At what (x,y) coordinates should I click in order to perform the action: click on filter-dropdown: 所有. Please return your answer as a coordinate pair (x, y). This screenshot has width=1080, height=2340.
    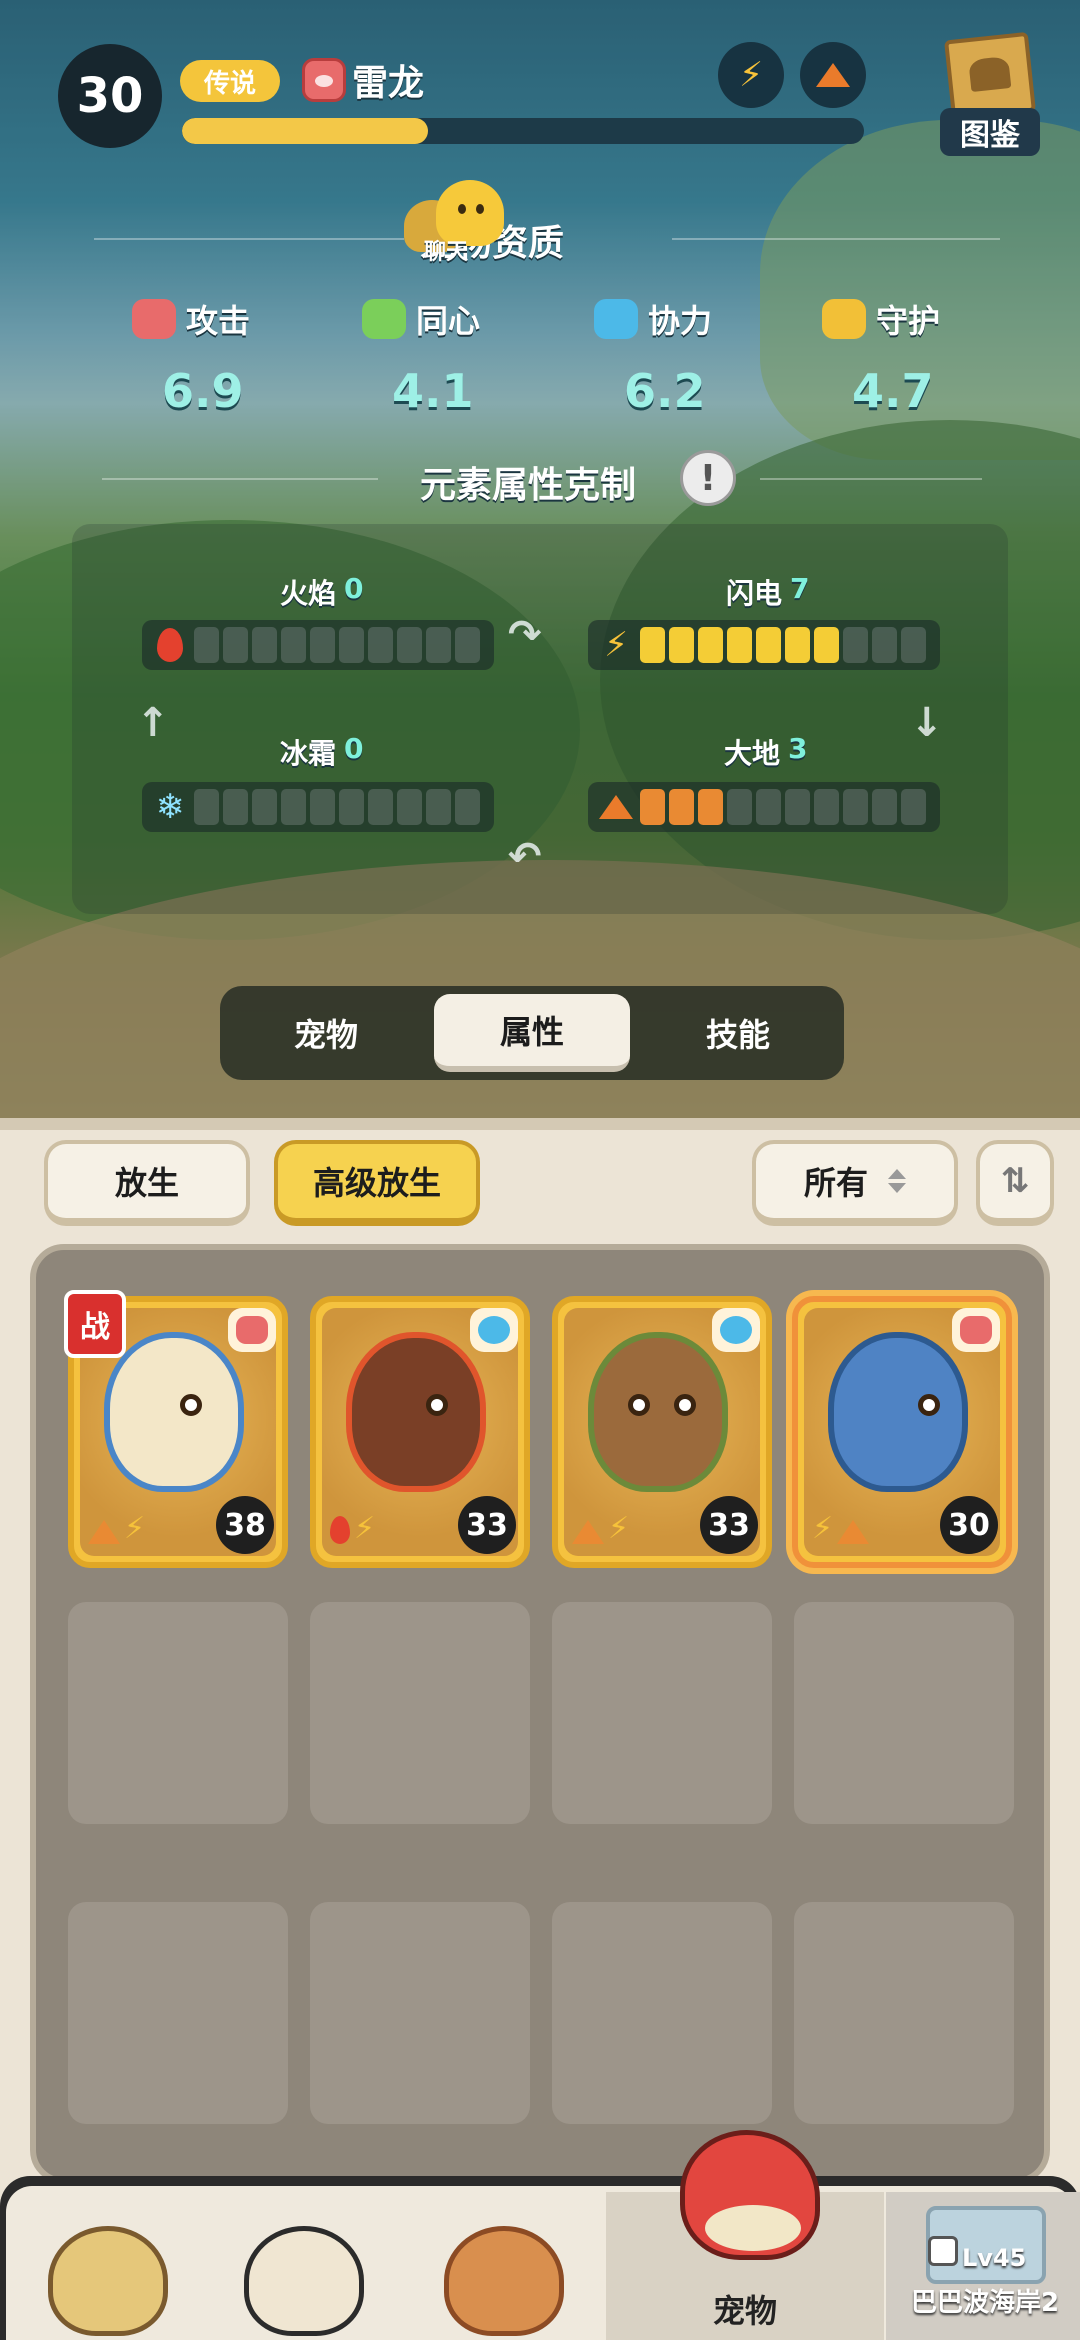
    Looking at the image, I should click on (855, 1183).